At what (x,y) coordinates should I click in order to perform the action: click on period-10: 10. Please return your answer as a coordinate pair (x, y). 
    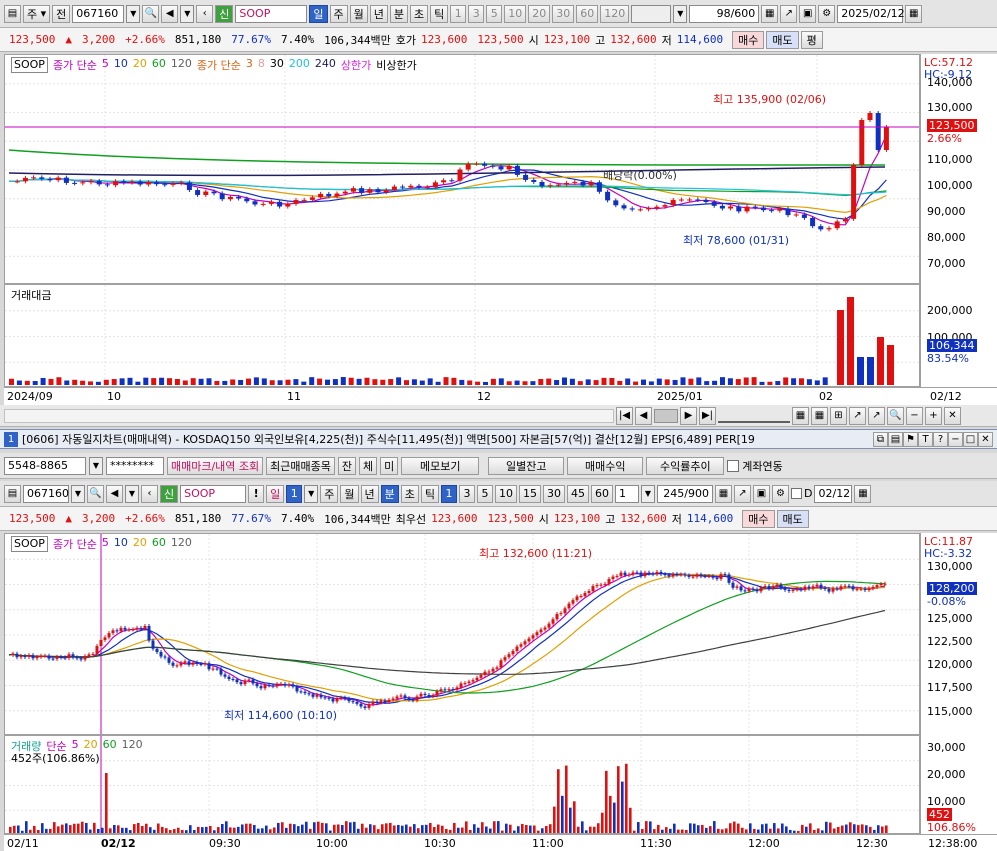
    Looking at the image, I should click on (515, 13).